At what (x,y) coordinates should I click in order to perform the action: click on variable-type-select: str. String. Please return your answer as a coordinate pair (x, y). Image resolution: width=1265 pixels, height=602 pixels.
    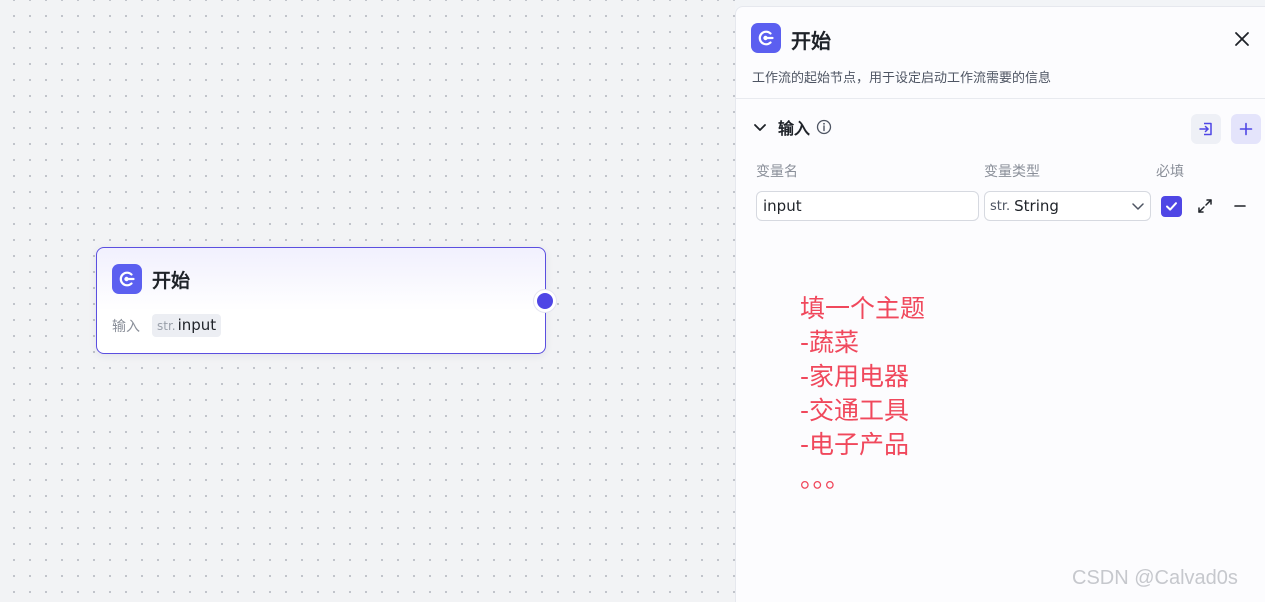
    Looking at the image, I should click on (1067, 206).